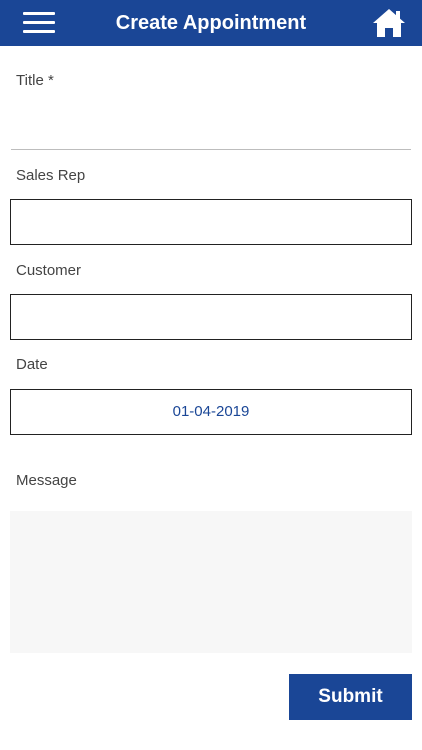  I want to click on date-label: Date, so click(32, 364).